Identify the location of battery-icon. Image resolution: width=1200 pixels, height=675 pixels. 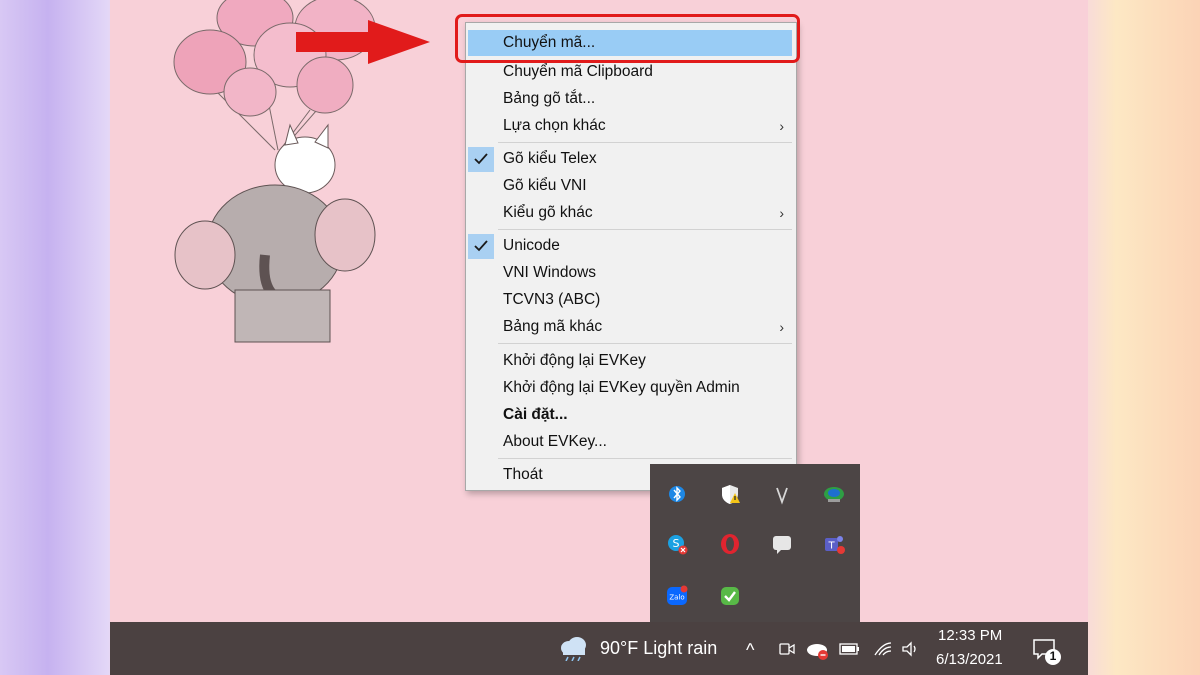
(850, 651).